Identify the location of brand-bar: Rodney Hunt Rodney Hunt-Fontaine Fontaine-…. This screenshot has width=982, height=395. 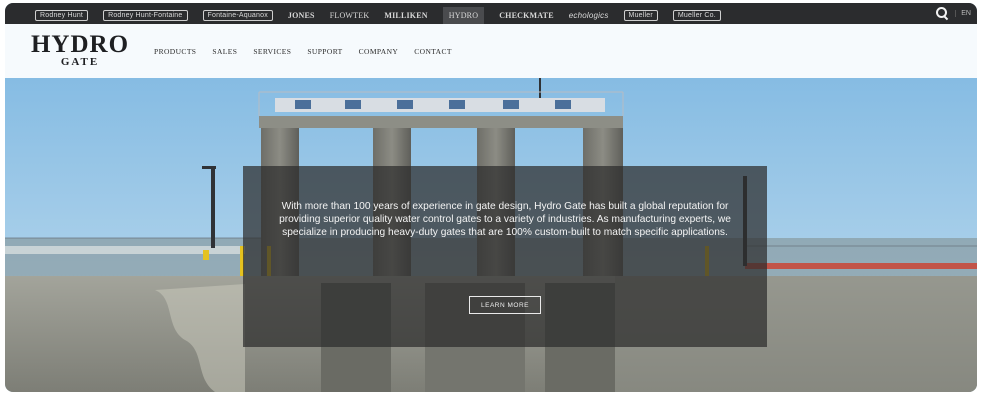
(491, 13).